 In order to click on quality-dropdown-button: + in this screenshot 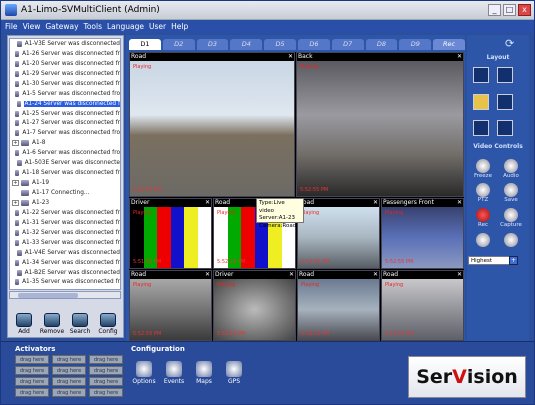, I will do `click(513, 260)`.